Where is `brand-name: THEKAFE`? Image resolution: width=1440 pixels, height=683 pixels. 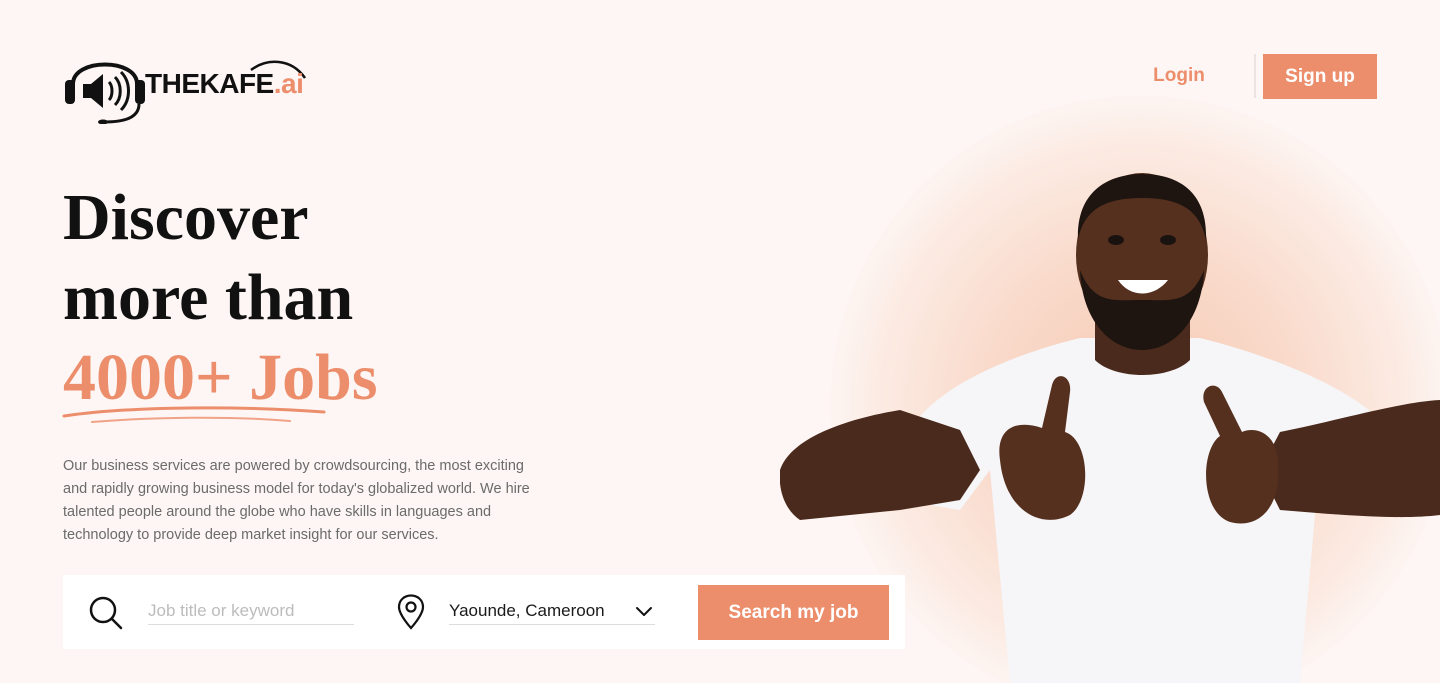 brand-name: THEKAFE is located at coordinates (209, 83).